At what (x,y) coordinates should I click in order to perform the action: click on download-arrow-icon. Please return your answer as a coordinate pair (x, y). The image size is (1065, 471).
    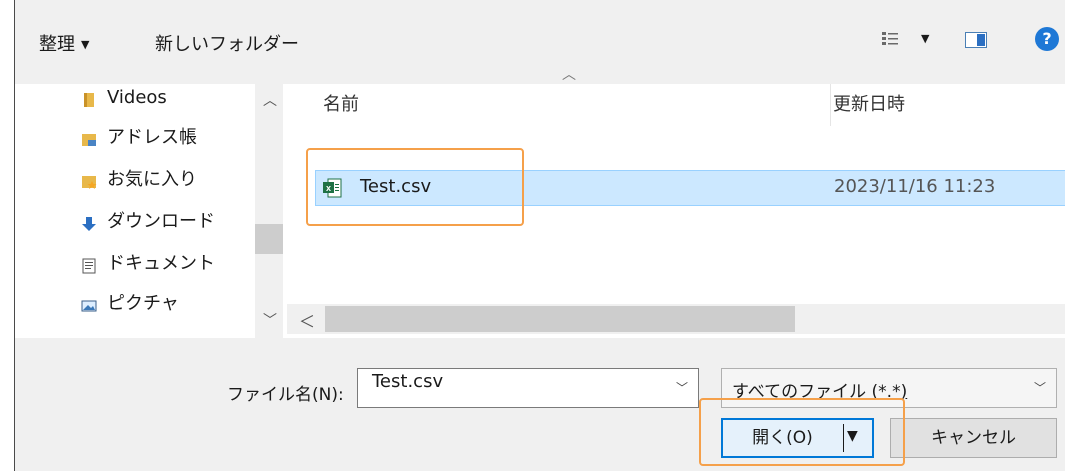
    Looking at the image, I should click on (89, 224).